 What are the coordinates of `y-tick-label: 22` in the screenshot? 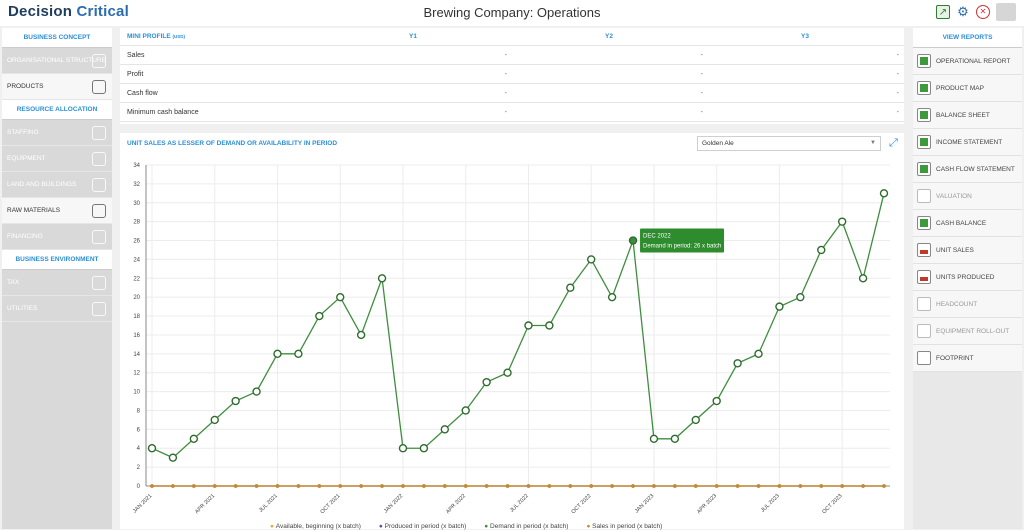 It's located at (136, 279).